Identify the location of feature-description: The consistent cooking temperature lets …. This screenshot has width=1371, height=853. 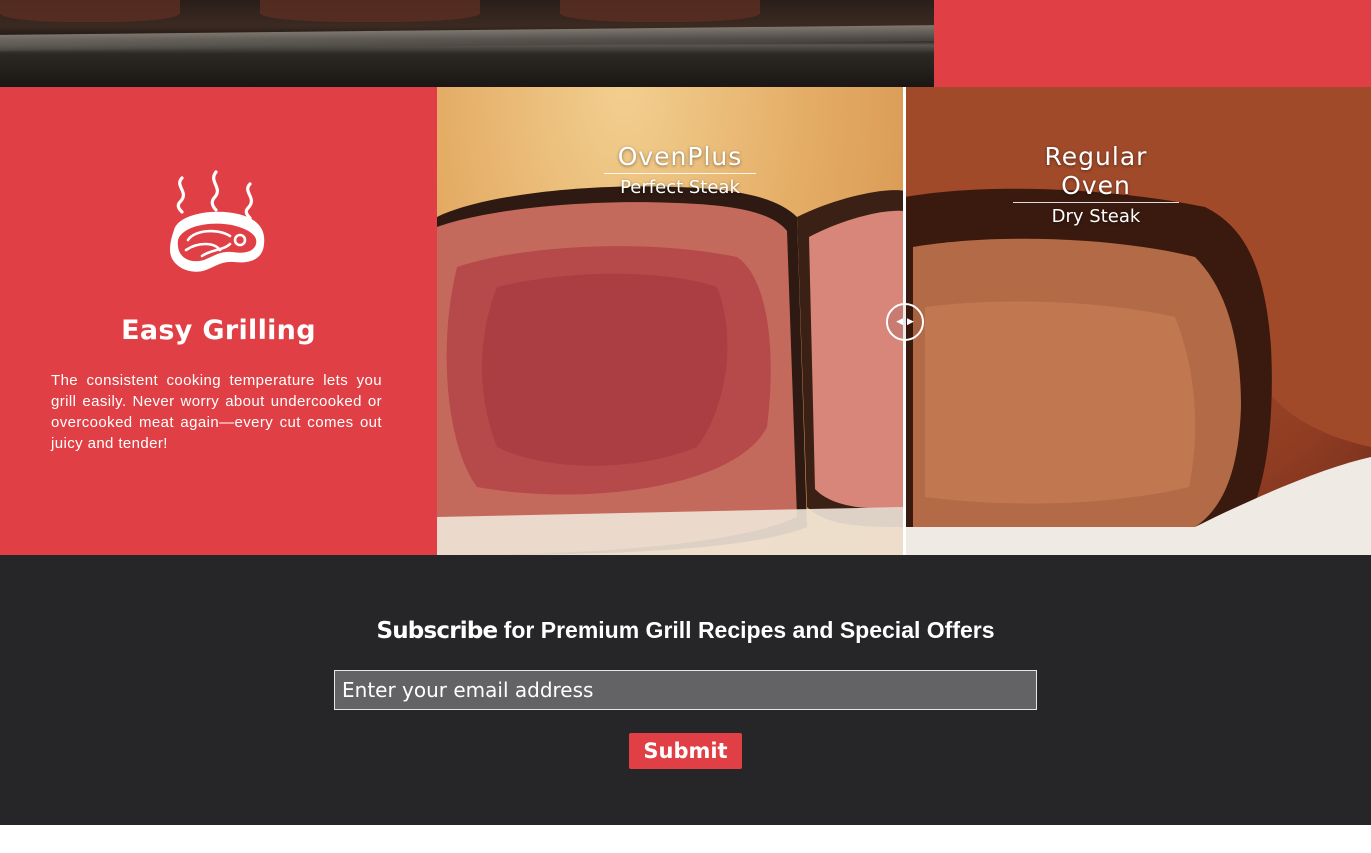
(216, 412).